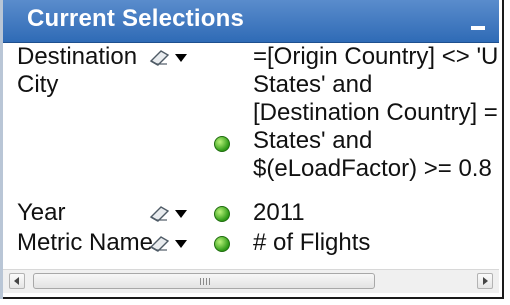  Describe the element at coordinates (376, 56) in the screenshot. I see `selection-value-line: =[Origin Country] <> 'United` at that location.